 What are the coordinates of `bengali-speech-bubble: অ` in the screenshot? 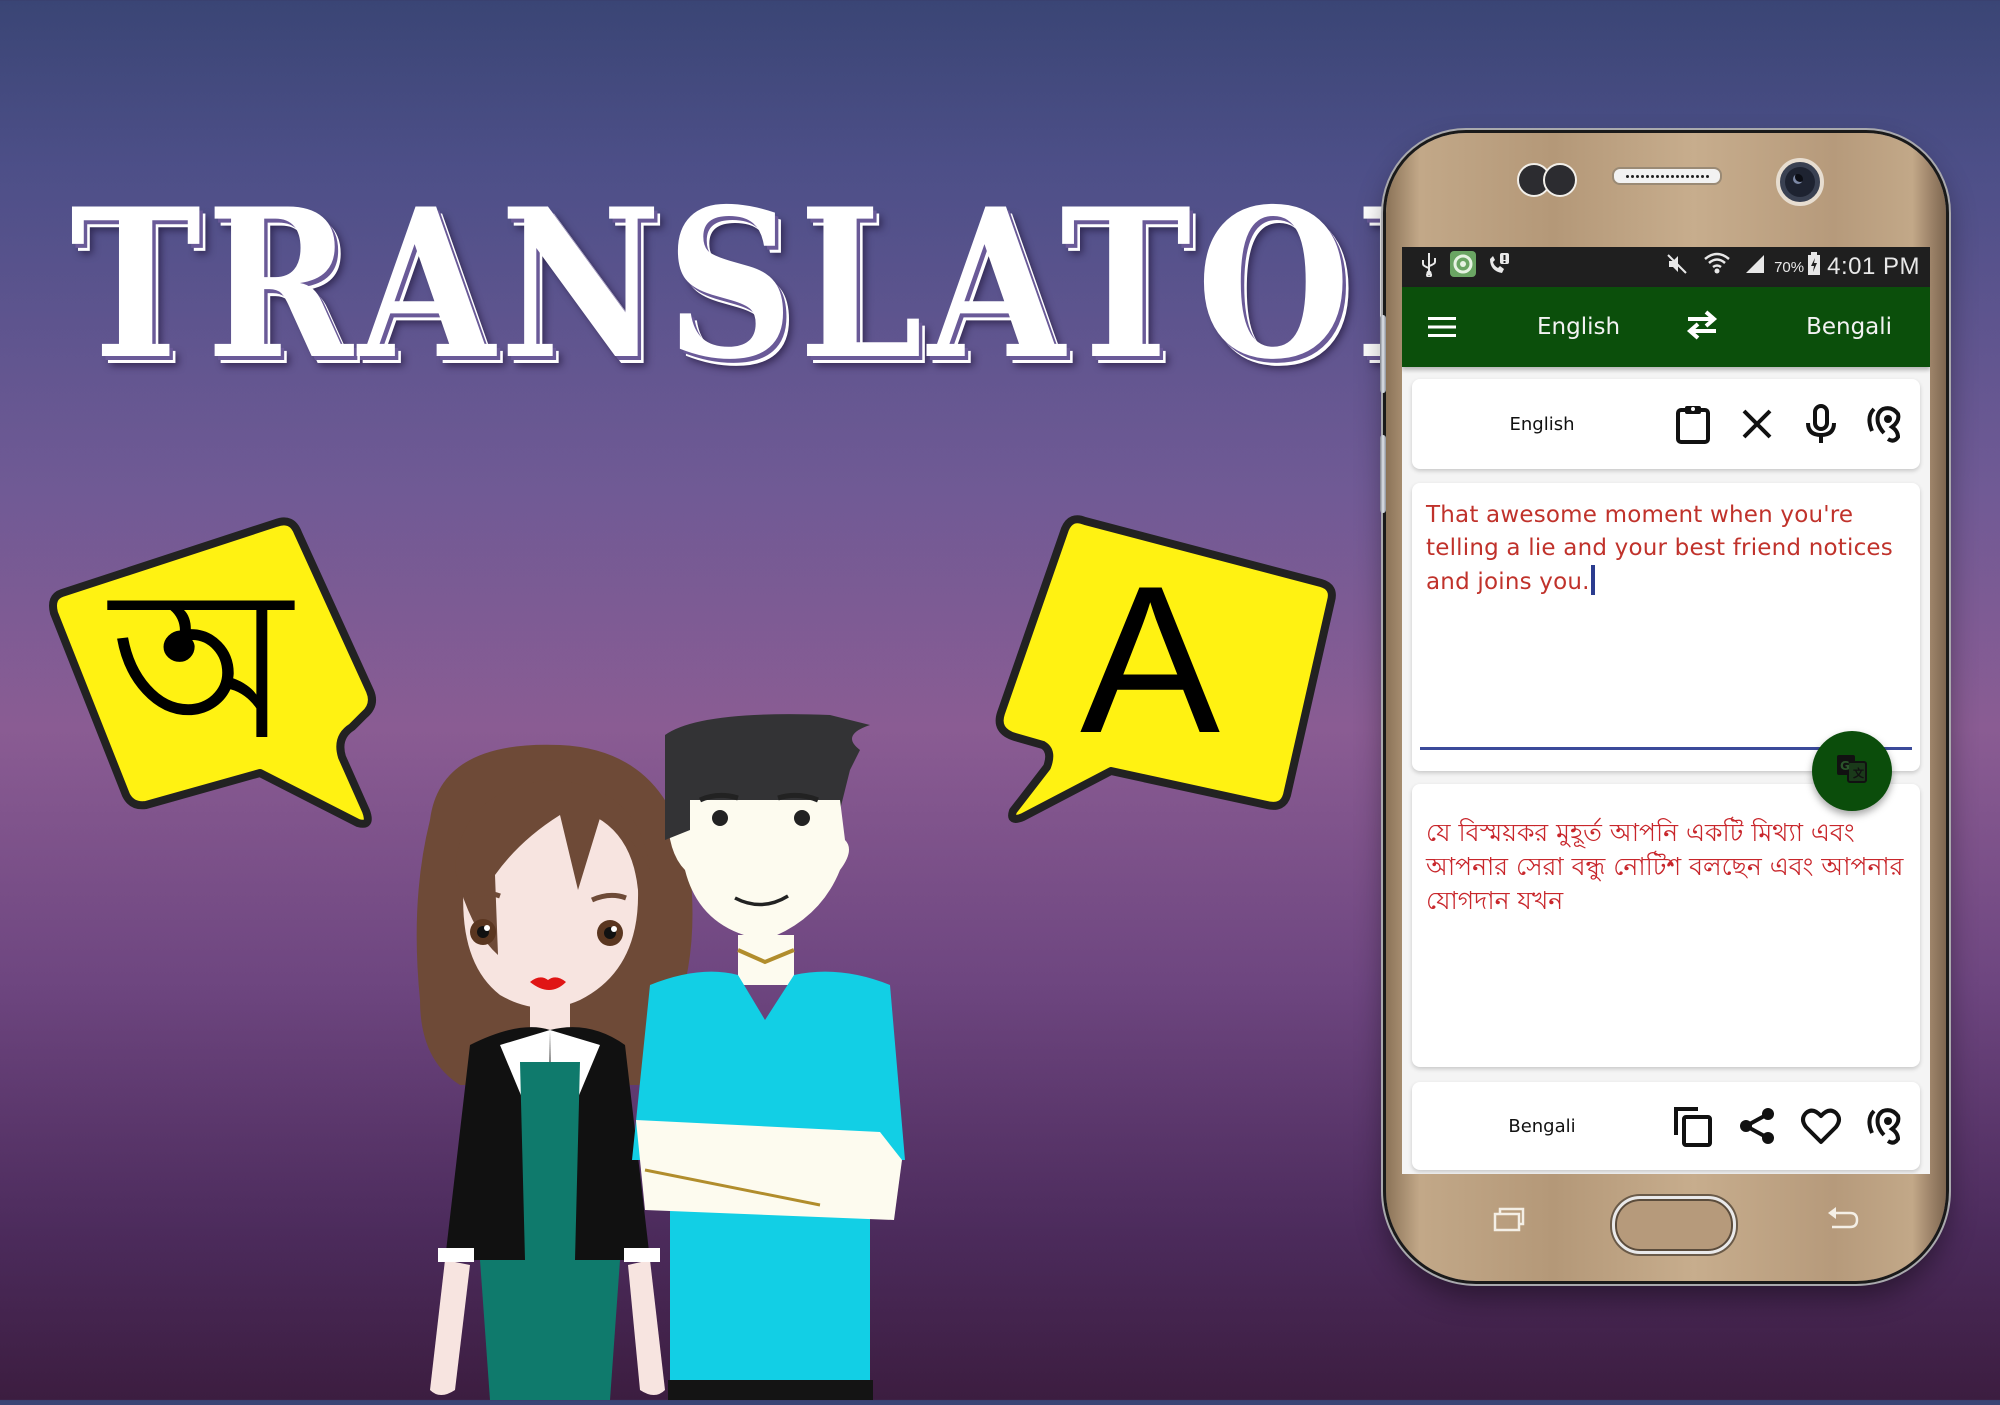 It's located at (220, 670).